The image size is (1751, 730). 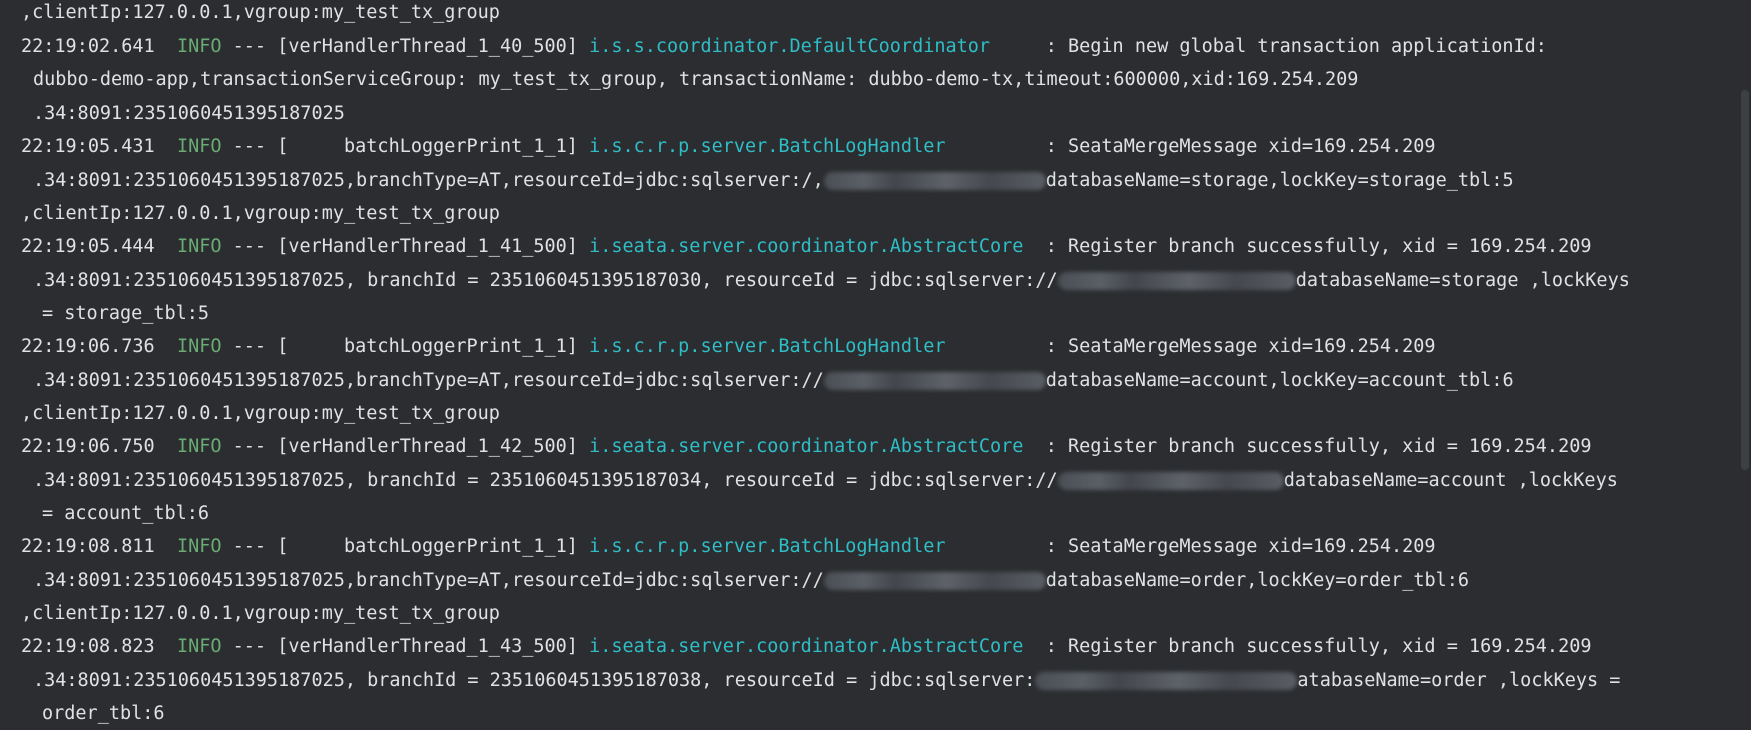 What do you see at coordinates (103, 713) in the screenshot?
I see `log-continuation: order_tbl:6` at bounding box center [103, 713].